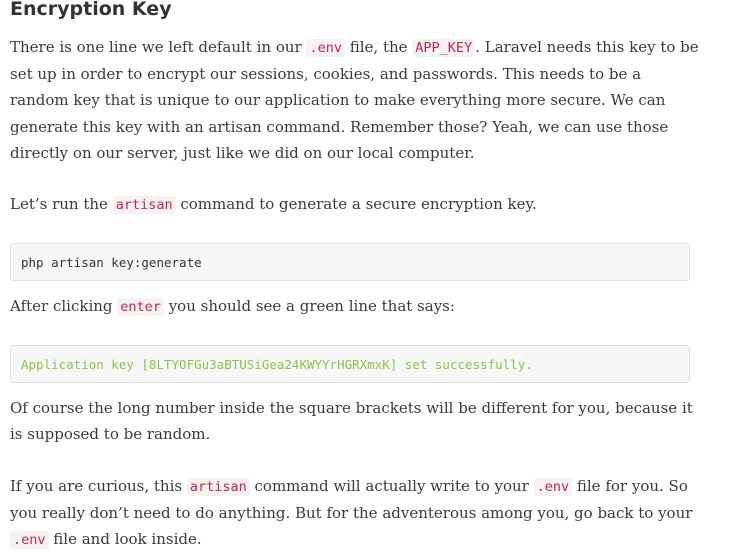  I want to click on code-block-command: php artisan key:generate, so click(350, 262).